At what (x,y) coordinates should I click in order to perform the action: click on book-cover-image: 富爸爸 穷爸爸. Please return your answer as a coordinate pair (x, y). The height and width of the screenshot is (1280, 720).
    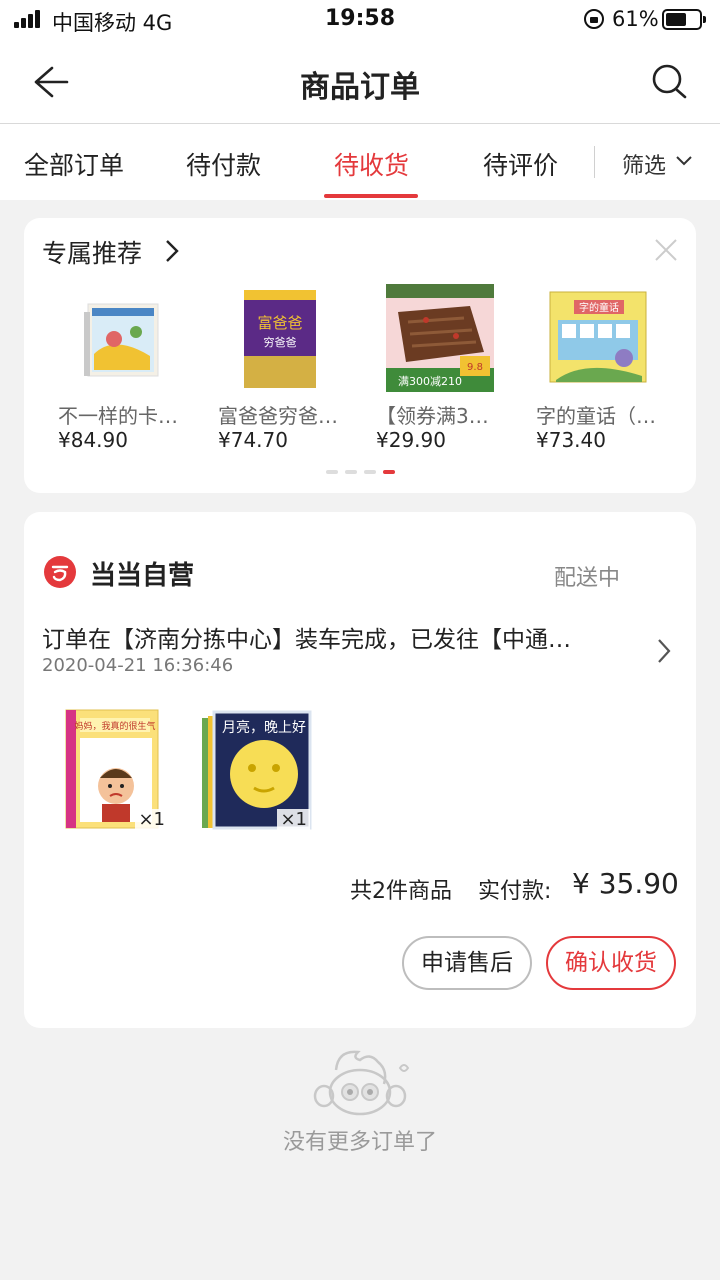
    Looking at the image, I should click on (280, 339).